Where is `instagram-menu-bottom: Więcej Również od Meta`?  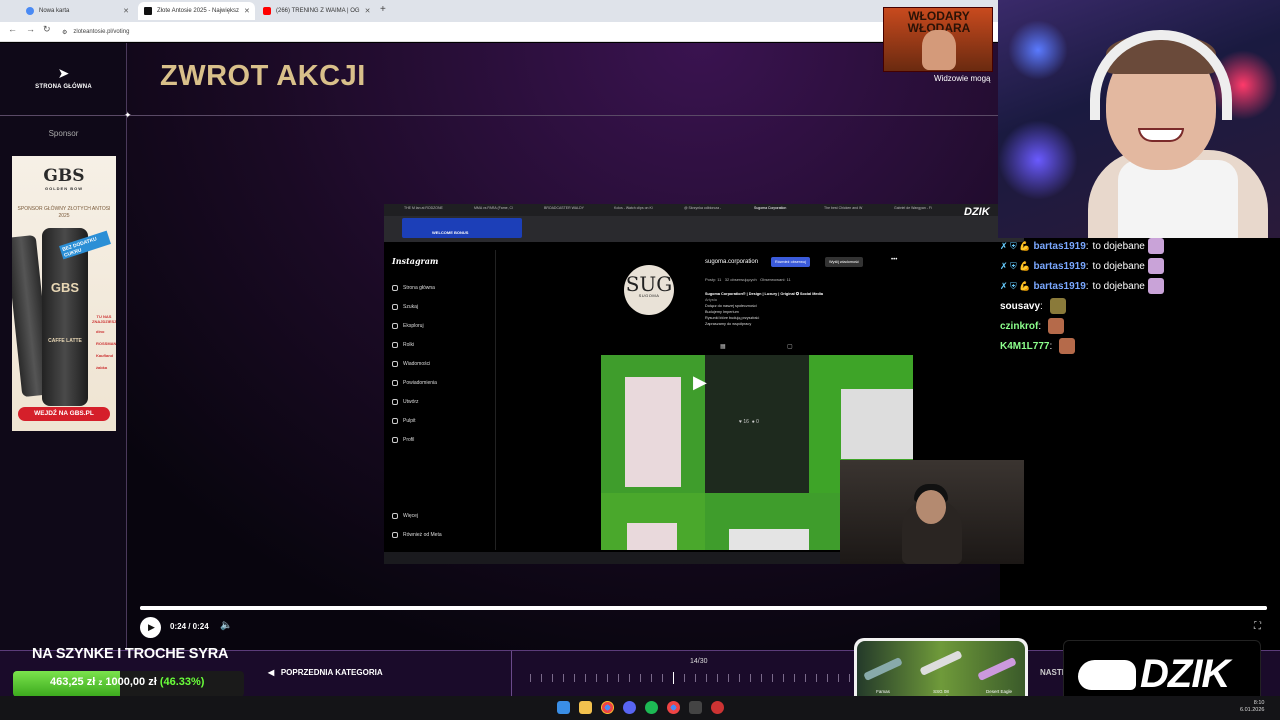
instagram-menu-bottom: Więcej Również od Meta is located at coordinates (444, 525).